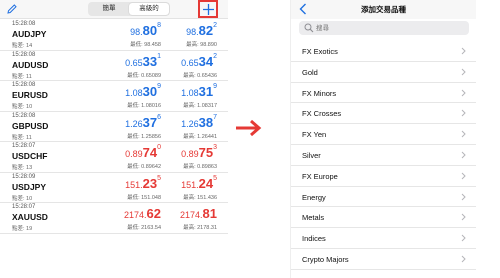 The width and height of the screenshot is (500, 278). Describe the element at coordinates (142, 213) in the screenshot. I see `bid-price: 2174.62` at that location.